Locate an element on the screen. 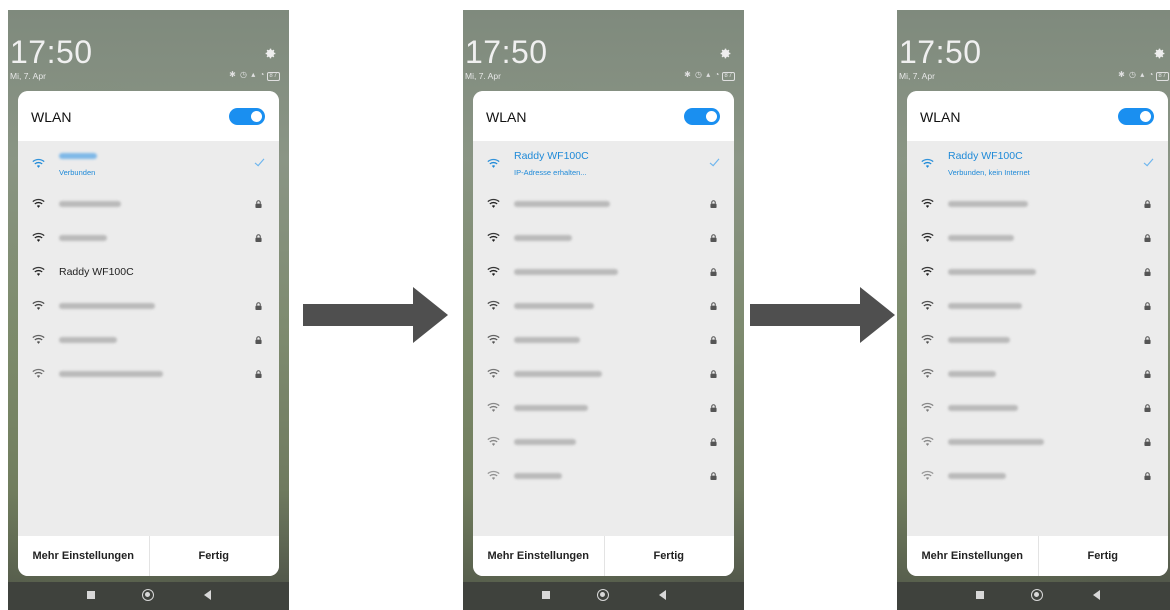 The image size is (1170, 610). navigation-bar is located at coordinates (1033, 596).